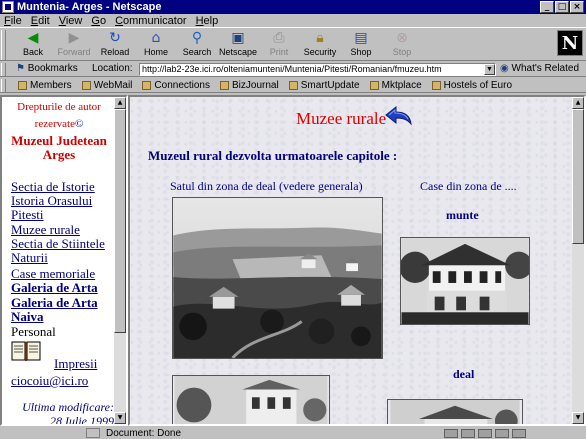 The width and height of the screenshot is (586, 439). What do you see at coordinates (3, 45) in the screenshot?
I see `toolbar-grip` at bounding box center [3, 45].